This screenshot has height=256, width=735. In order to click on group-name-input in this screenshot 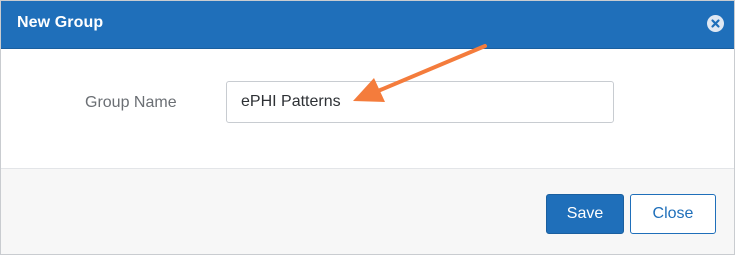, I will do `click(420, 102)`.